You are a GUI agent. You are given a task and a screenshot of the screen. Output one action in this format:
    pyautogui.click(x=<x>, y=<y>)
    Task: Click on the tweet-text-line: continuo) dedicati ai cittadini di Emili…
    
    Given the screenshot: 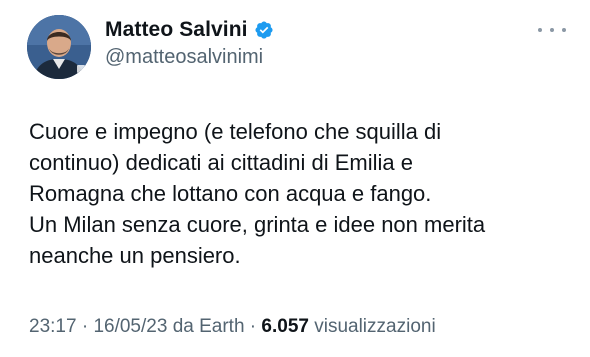 What is the action you would take?
    pyautogui.click(x=221, y=162)
    